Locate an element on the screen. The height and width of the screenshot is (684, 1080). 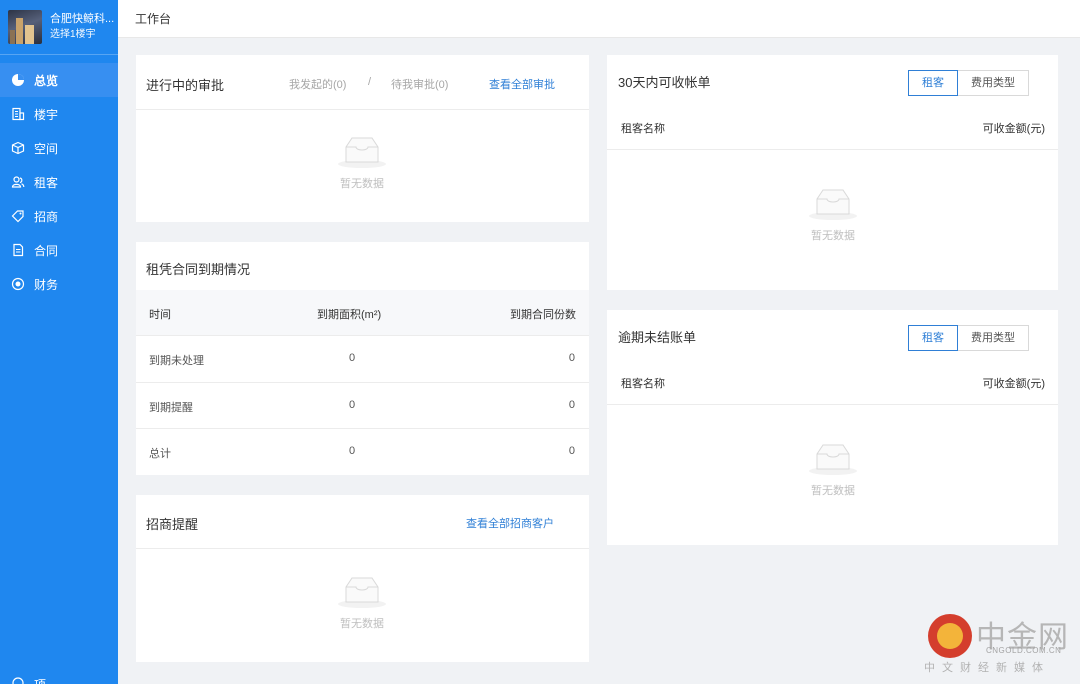
watermark-emblem-icon is located at coordinates (950, 636).